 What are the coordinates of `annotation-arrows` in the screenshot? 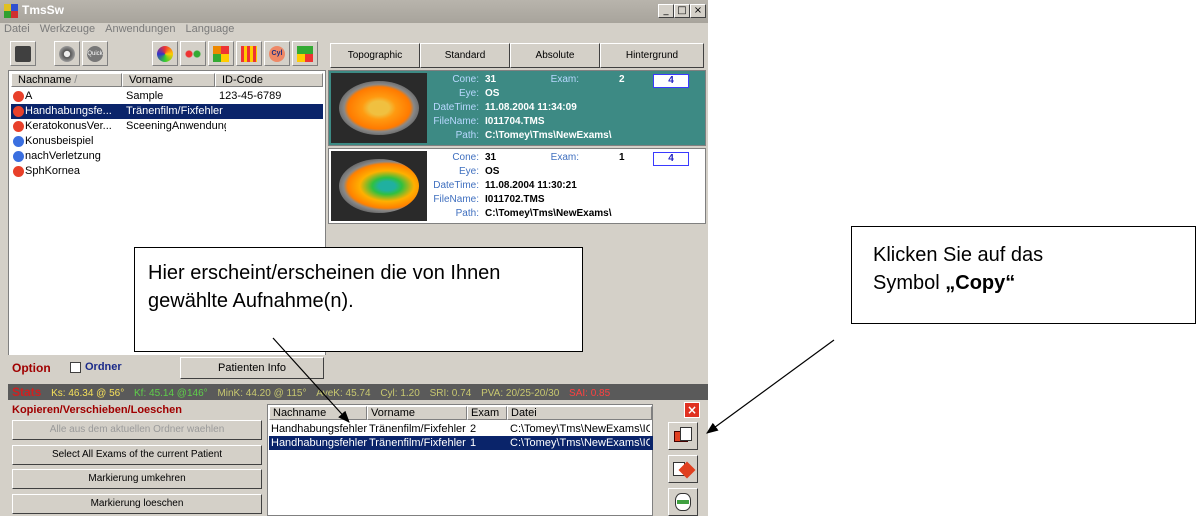 It's located at (553, 385).